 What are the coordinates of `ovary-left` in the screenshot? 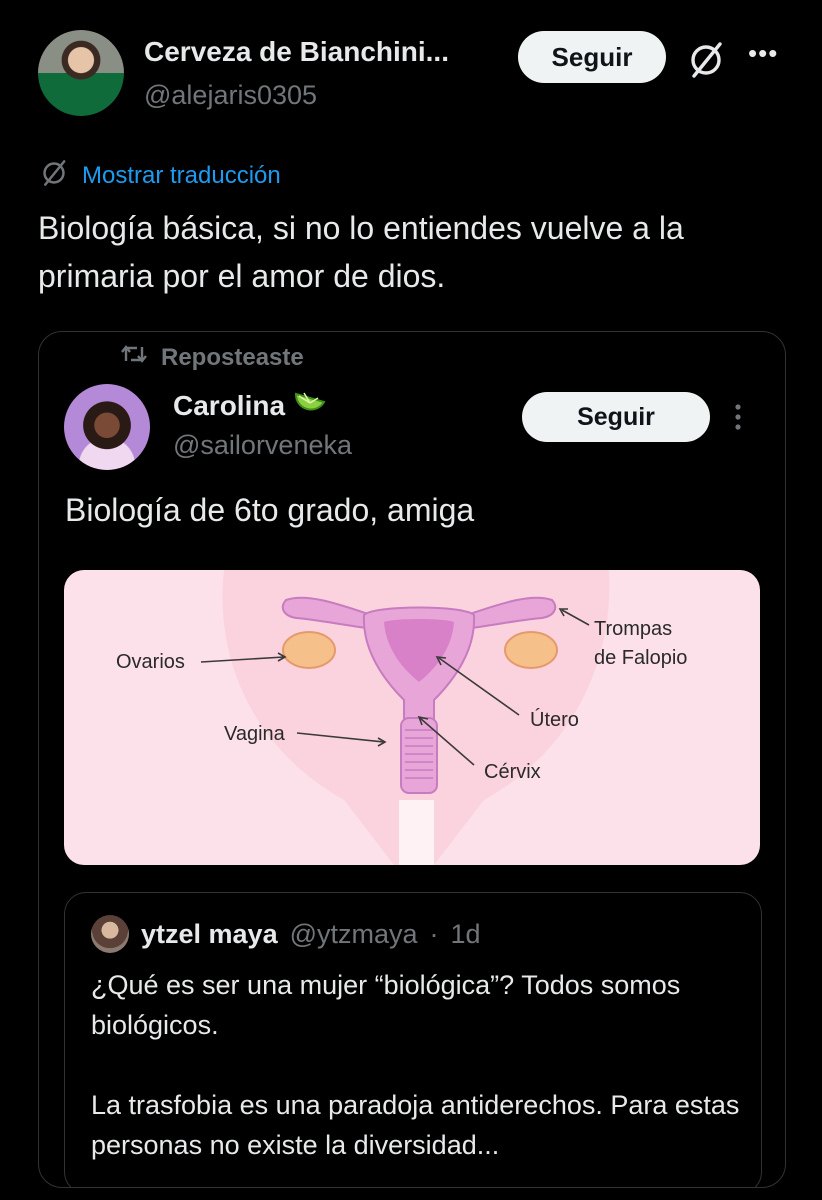 It's located at (309, 650).